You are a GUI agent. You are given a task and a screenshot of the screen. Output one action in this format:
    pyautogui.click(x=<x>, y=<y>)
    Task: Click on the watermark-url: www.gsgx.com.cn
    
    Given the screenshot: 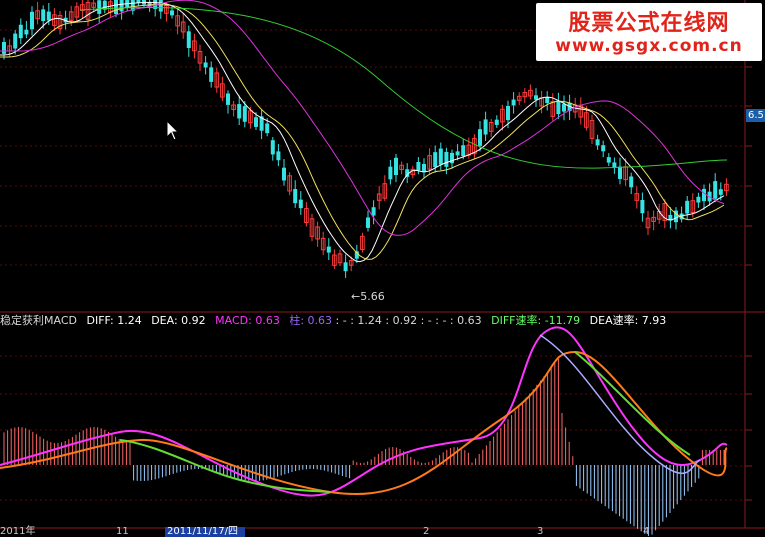 What is the action you would take?
    pyautogui.click(x=649, y=46)
    